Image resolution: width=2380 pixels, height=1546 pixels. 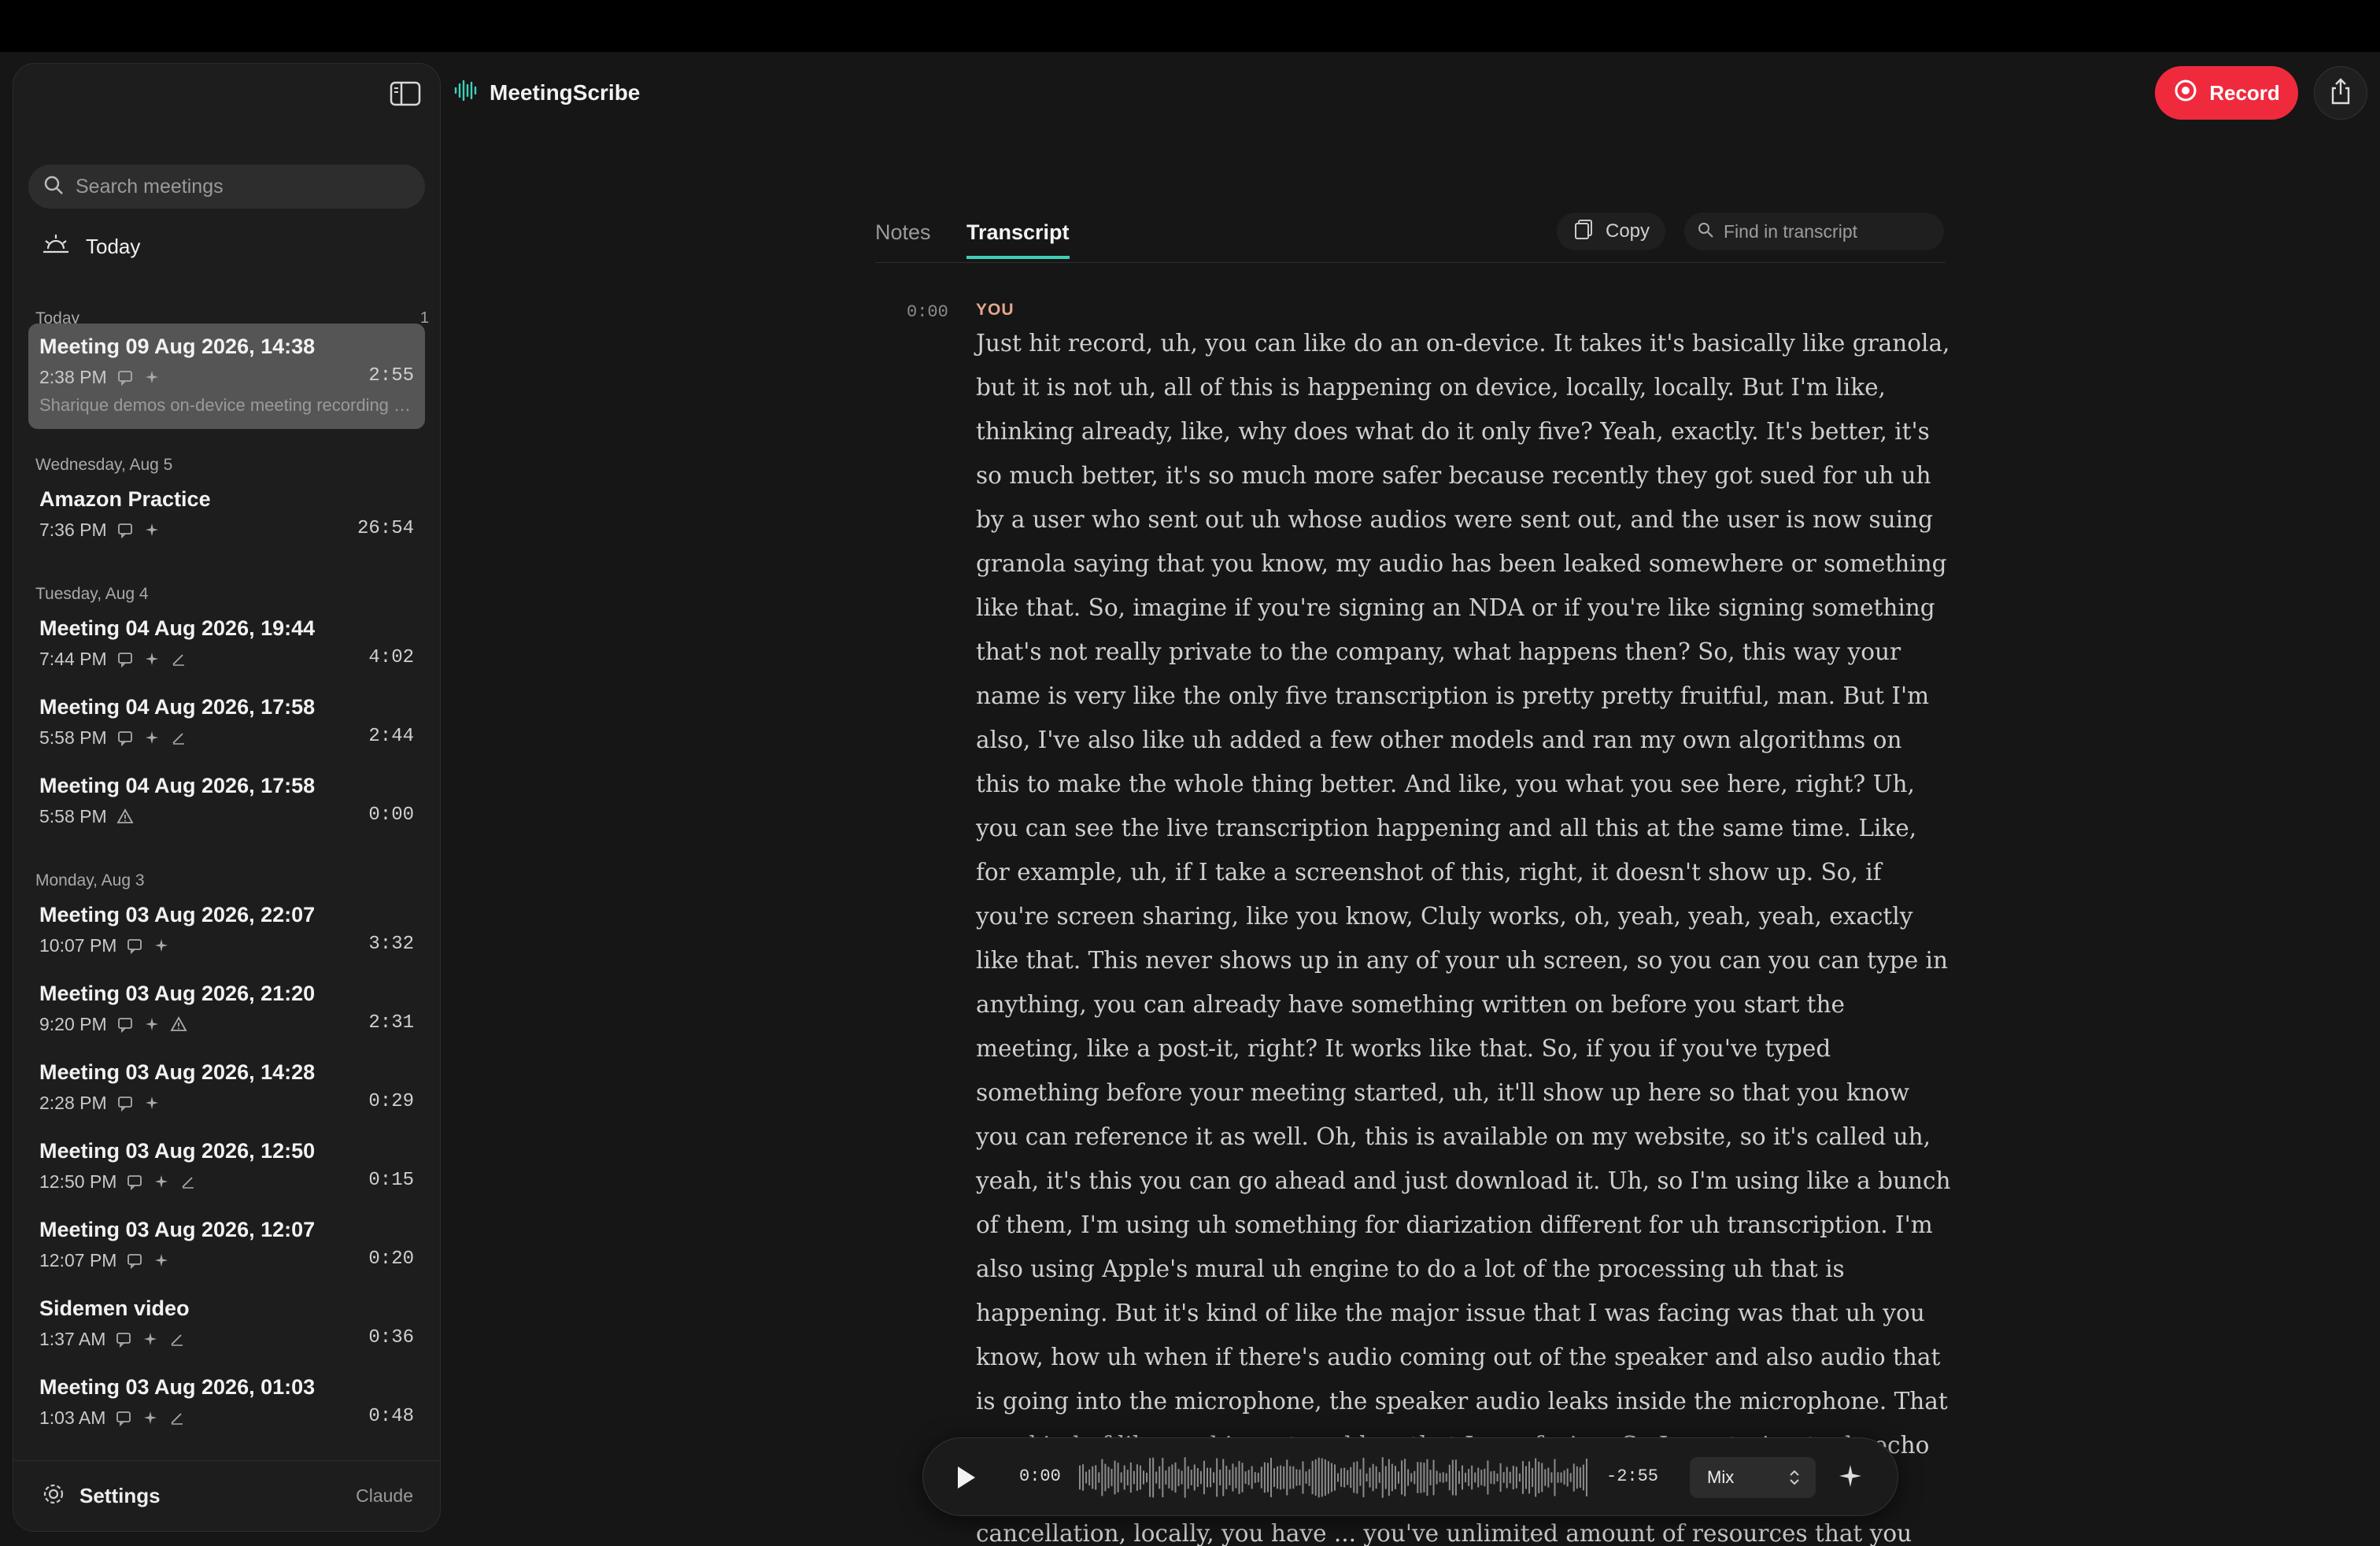 What do you see at coordinates (226, 1167) in the screenshot?
I see `meeting-item: Meeting 03 Aug 2026, 12:50 12:50 PM 0:15` at bounding box center [226, 1167].